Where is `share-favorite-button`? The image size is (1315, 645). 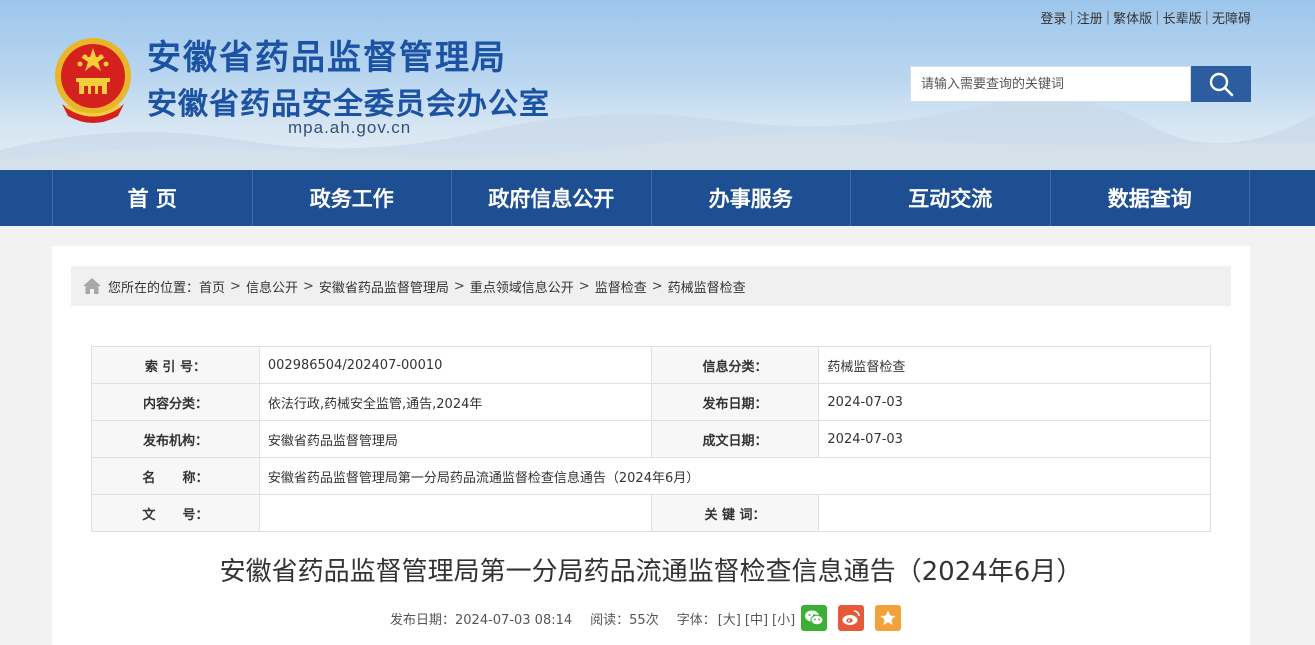
share-favorite-button is located at coordinates (888, 618).